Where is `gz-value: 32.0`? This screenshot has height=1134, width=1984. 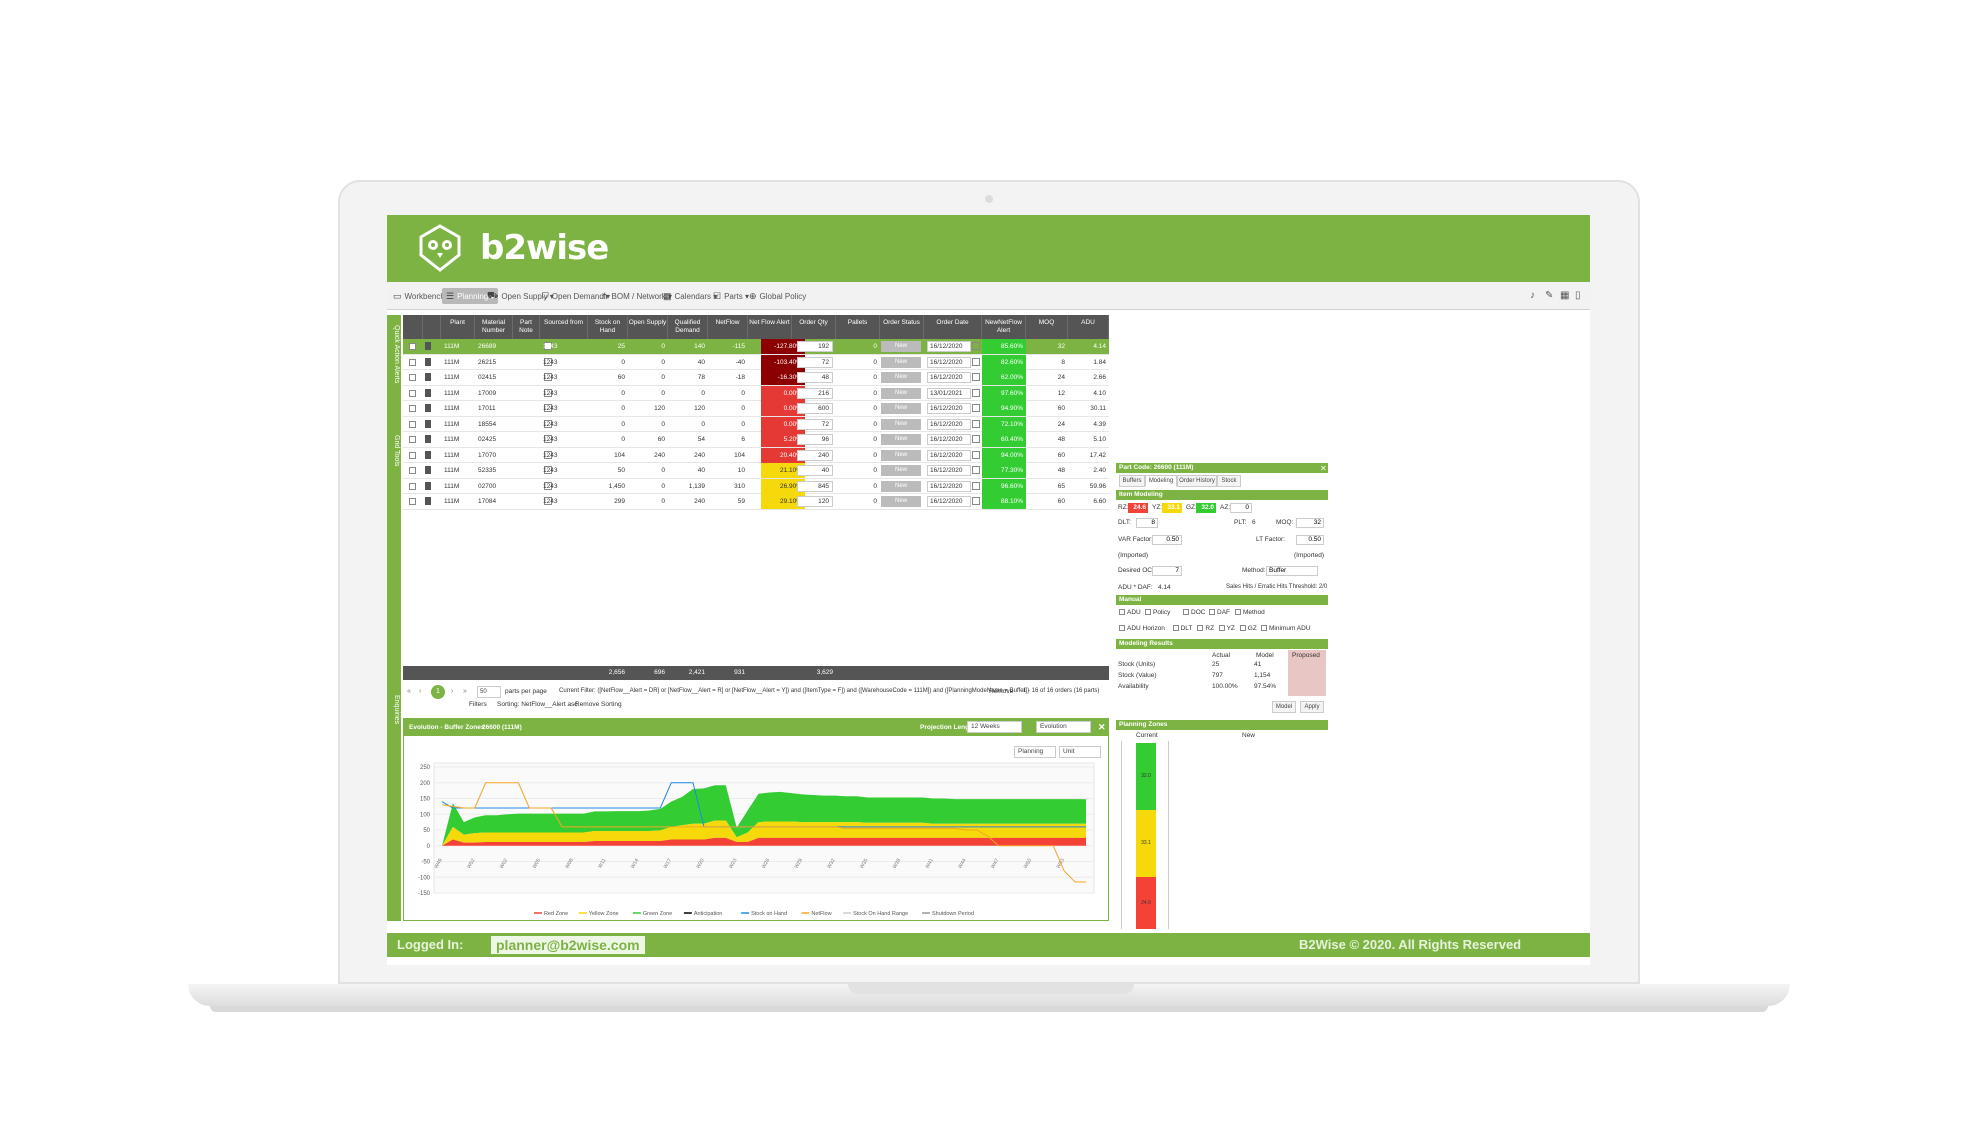 gz-value: 32.0 is located at coordinates (1206, 508).